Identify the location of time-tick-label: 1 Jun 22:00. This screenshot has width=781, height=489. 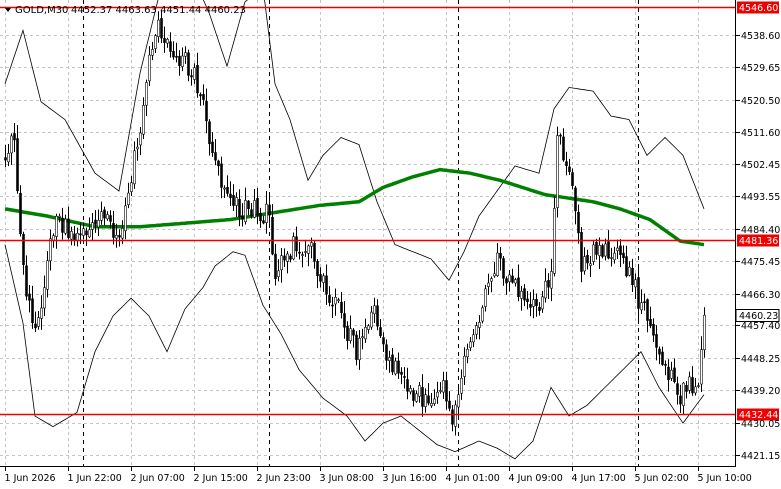
(95, 478).